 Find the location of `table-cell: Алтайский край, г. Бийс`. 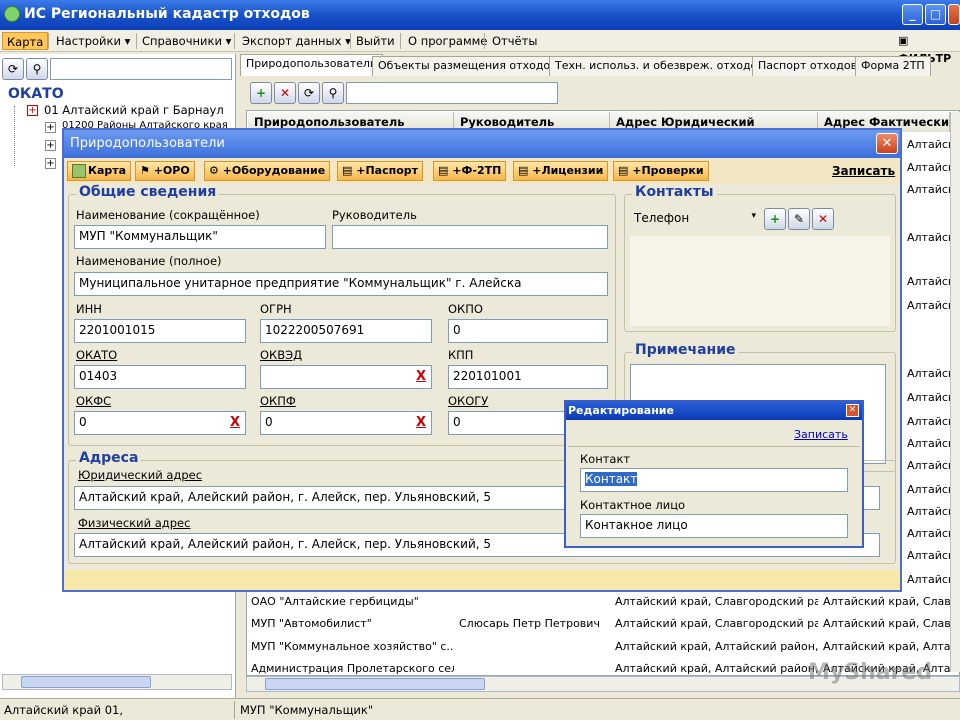

table-cell: Алтайский край, г. Бийс is located at coordinates (927, 375).